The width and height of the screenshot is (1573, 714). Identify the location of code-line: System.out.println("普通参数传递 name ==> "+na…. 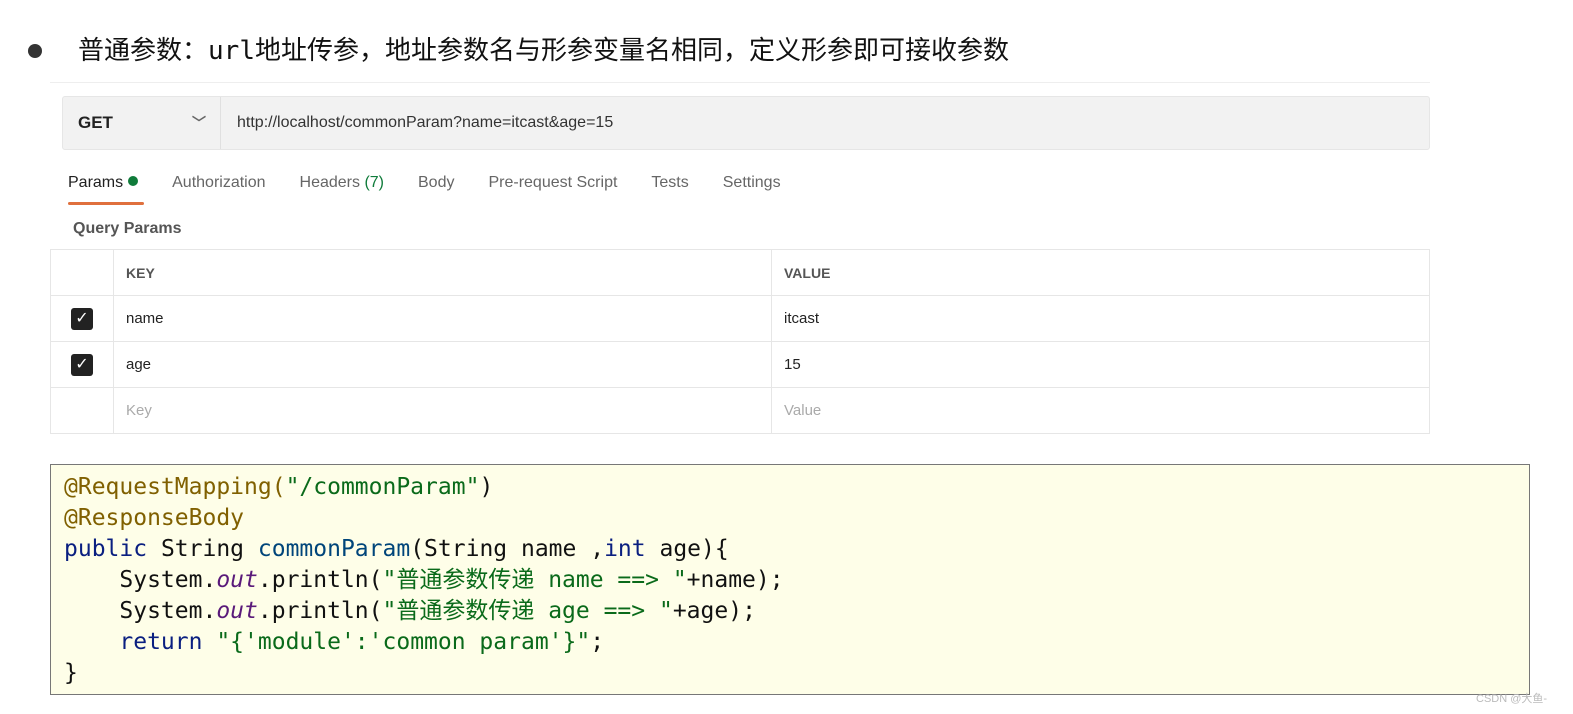
(796, 580).